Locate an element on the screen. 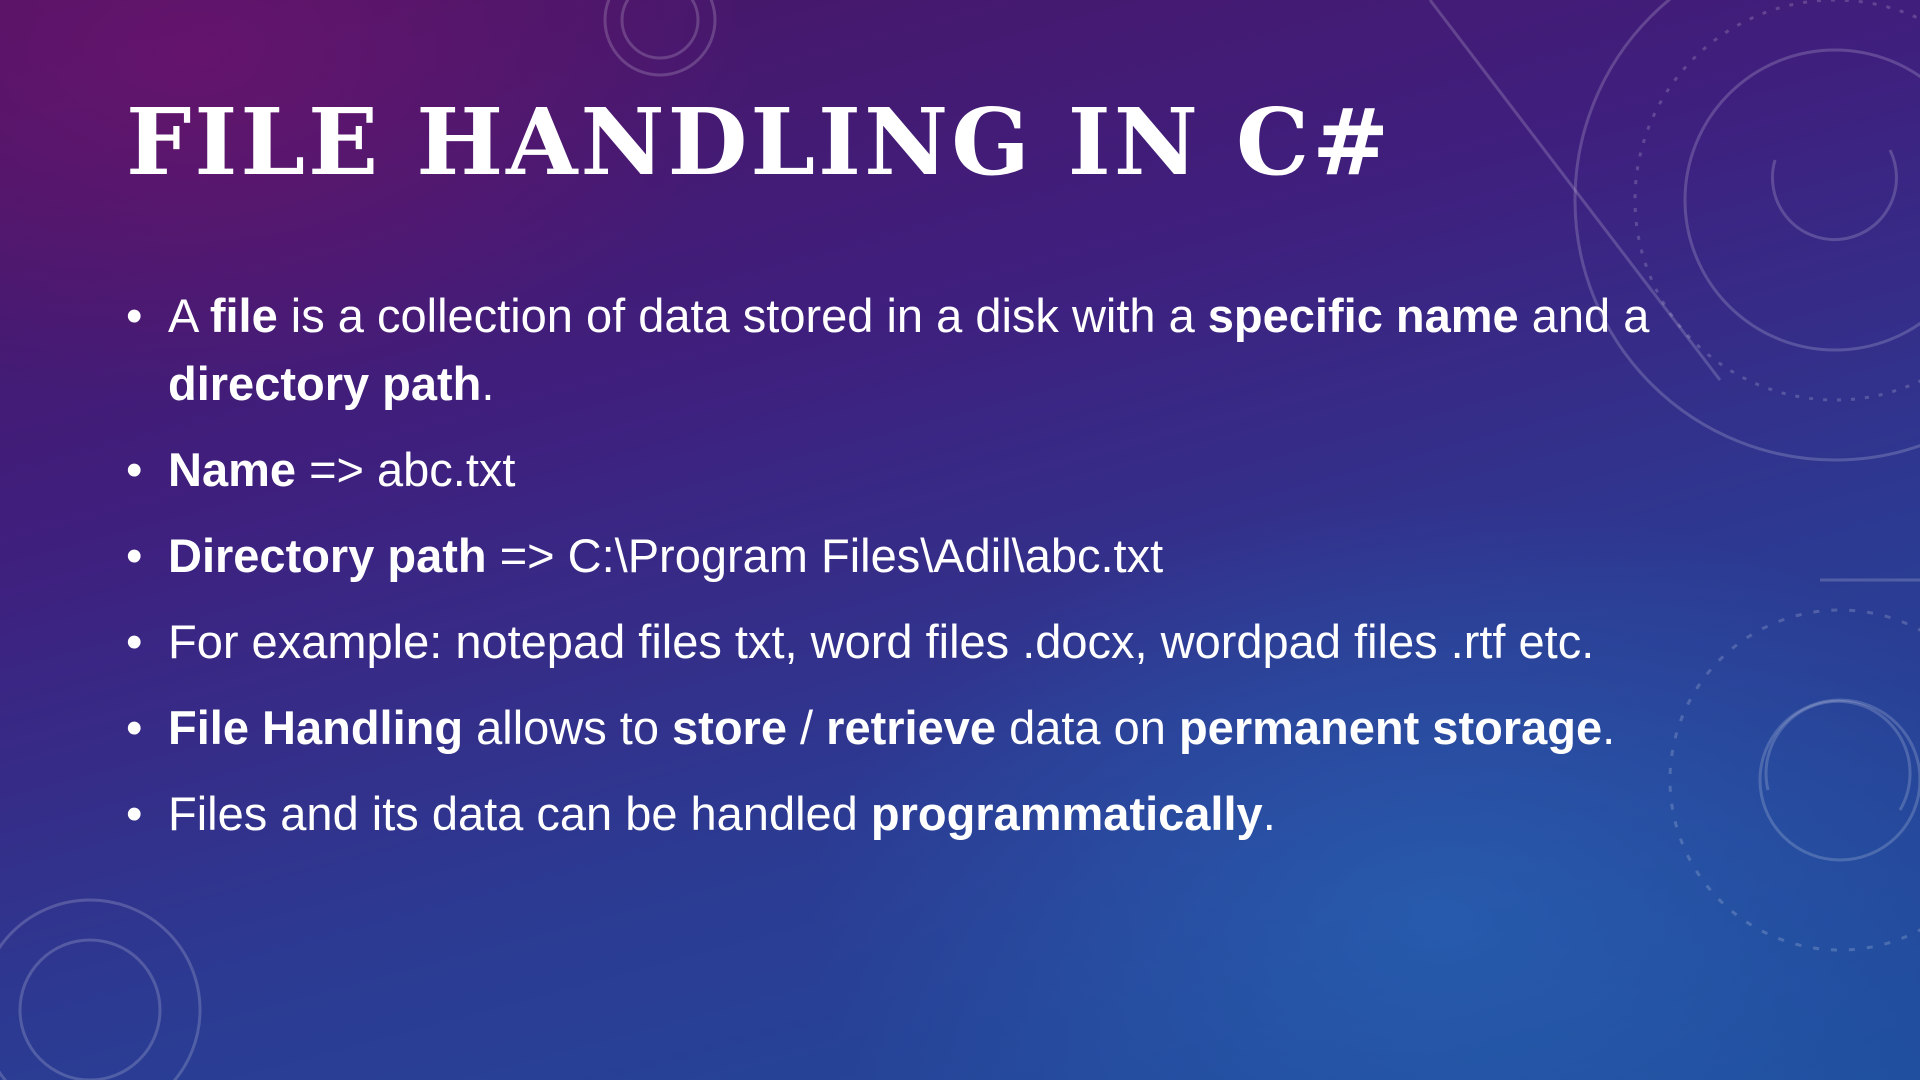 The height and width of the screenshot is (1080, 1920). bullet-item: Name => abc.txt is located at coordinates (916, 470).